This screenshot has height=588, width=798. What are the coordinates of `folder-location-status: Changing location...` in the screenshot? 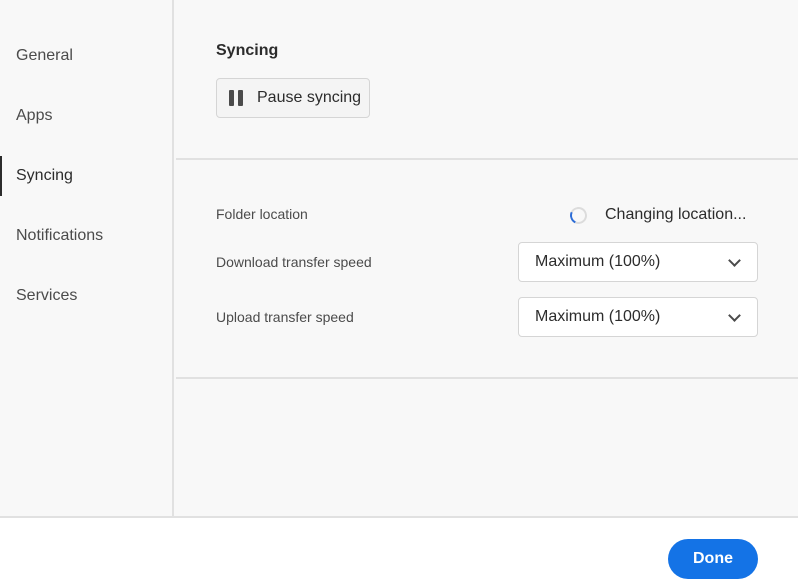 It's located at (657, 215).